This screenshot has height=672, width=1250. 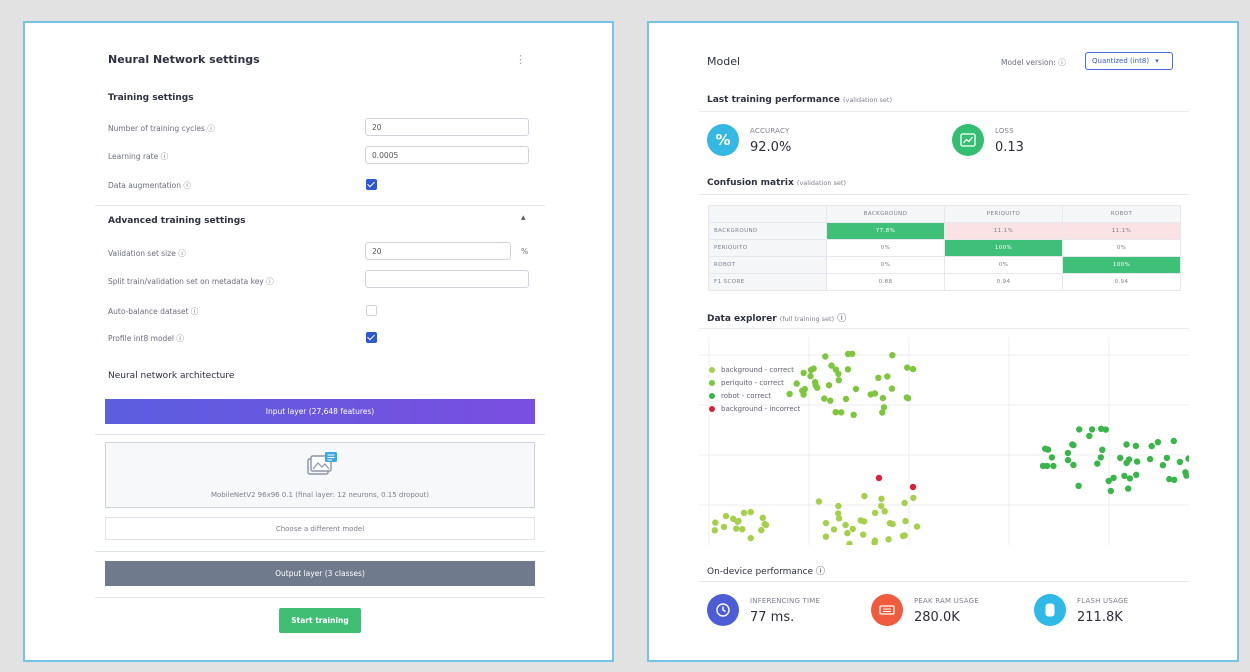 I want to click on chevron-down-icon: ▾, so click(x=1157, y=61).